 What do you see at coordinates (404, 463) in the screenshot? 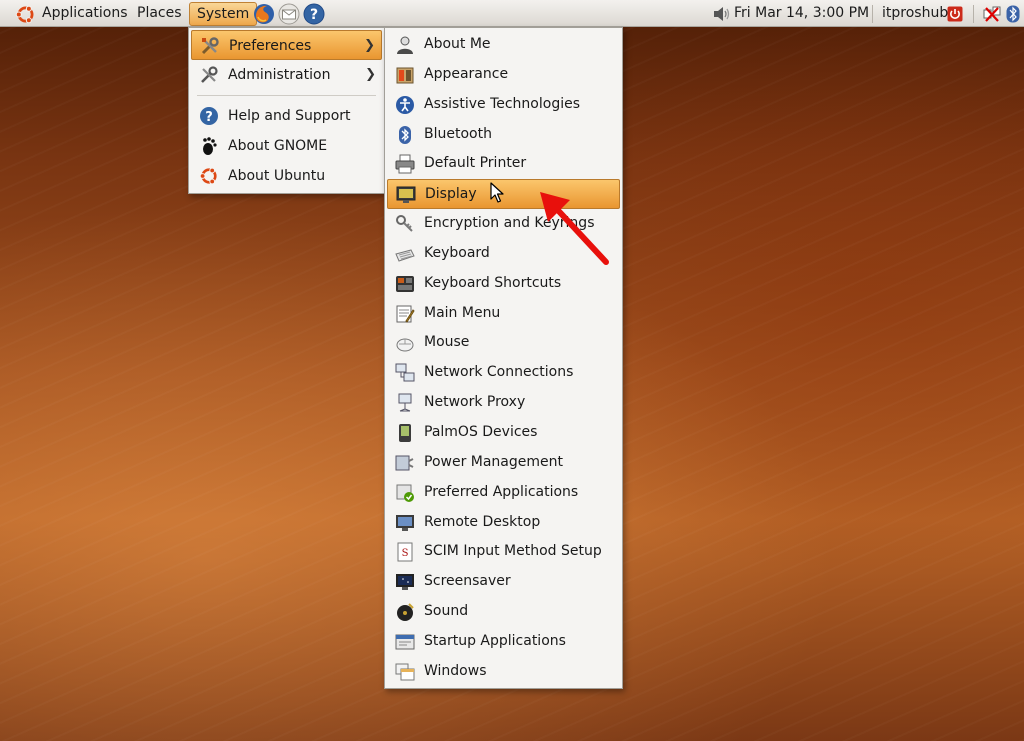
I see `power-management-icon` at bounding box center [404, 463].